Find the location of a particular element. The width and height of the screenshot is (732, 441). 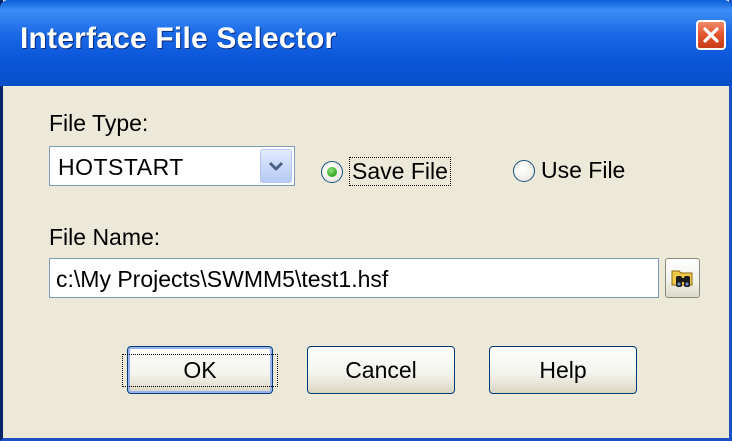

close-icon is located at coordinates (711, 35).